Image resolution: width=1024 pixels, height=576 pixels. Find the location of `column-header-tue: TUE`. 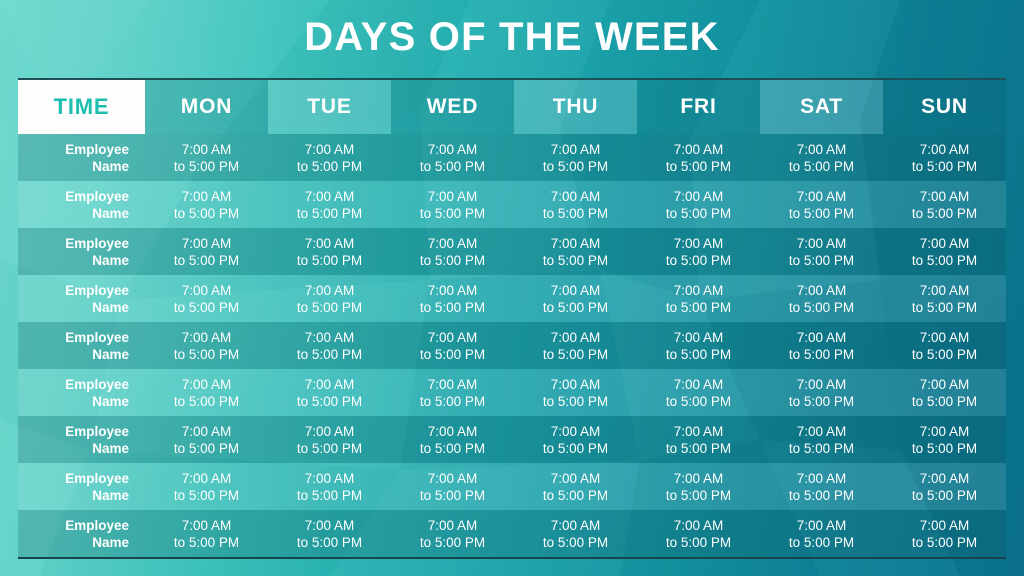

column-header-tue: TUE is located at coordinates (329, 107).